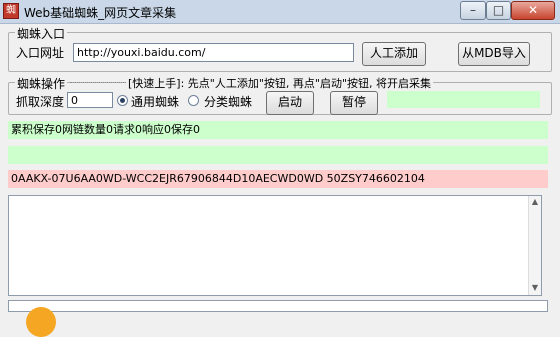  Describe the element at coordinates (40, 53) in the screenshot. I see `entry-url-label: 入口网址` at that location.